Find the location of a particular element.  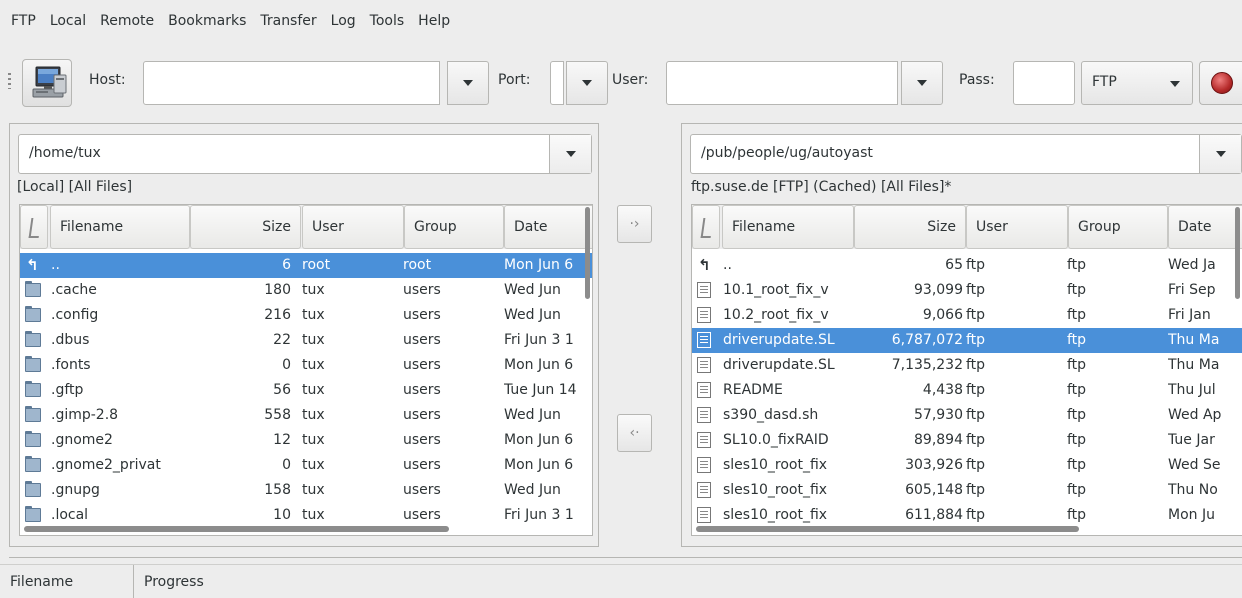

filename-cell: sles10_root_fix is located at coordinates (775, 490).